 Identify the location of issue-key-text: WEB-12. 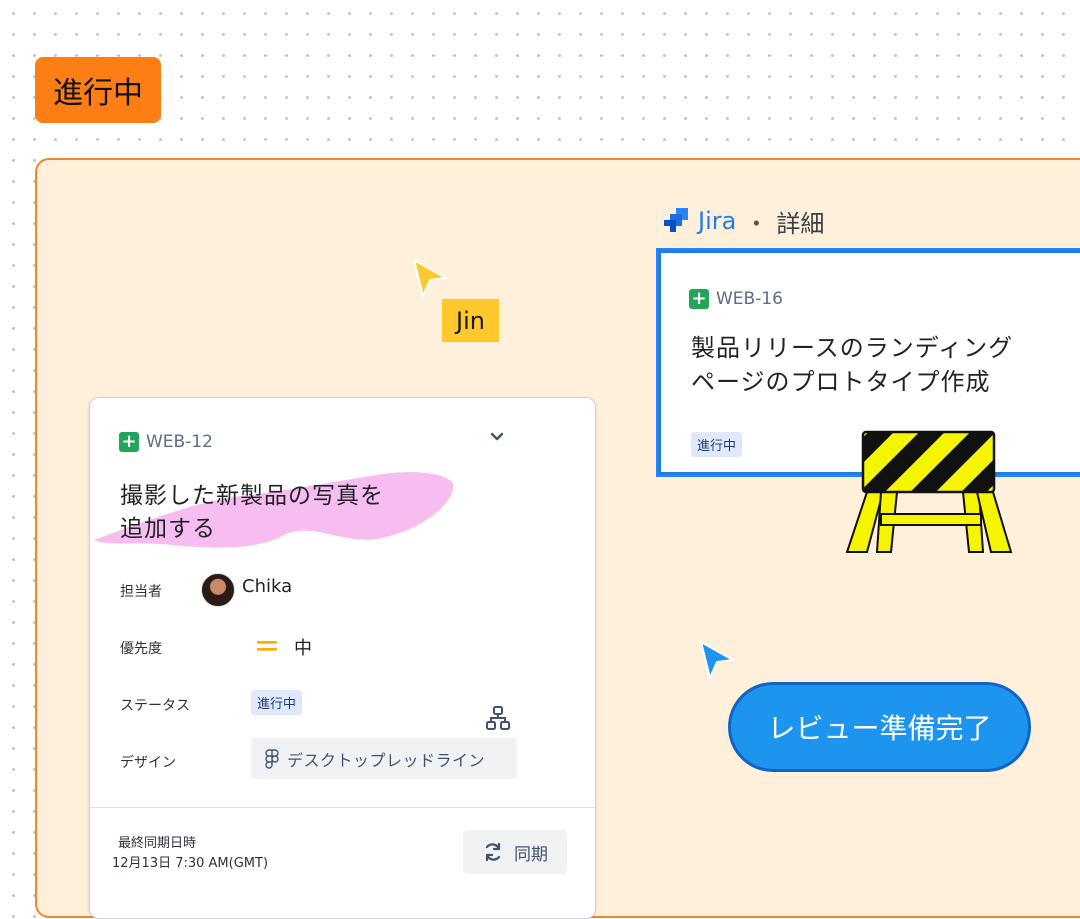
(179, 442).